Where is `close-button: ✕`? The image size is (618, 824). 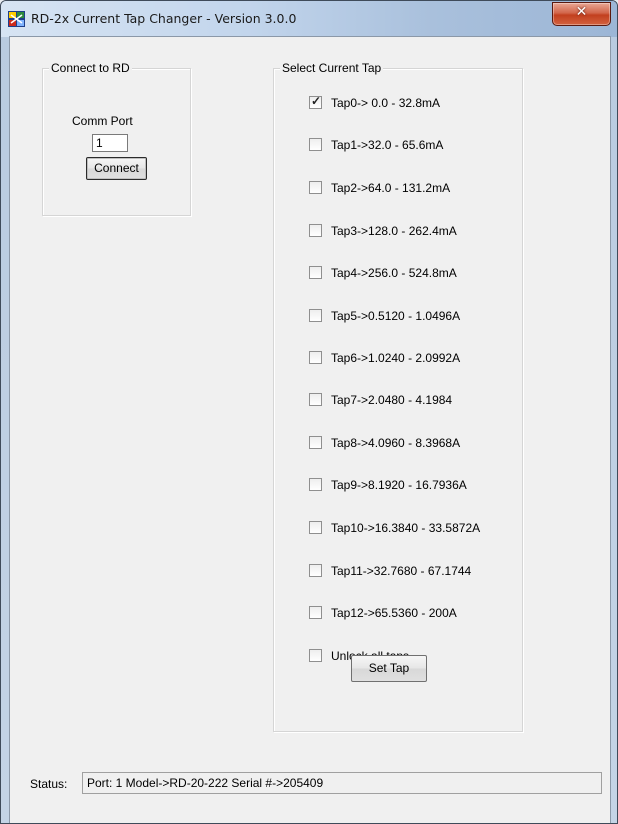 close-button: ✕ is located at coordinates (581, 14).